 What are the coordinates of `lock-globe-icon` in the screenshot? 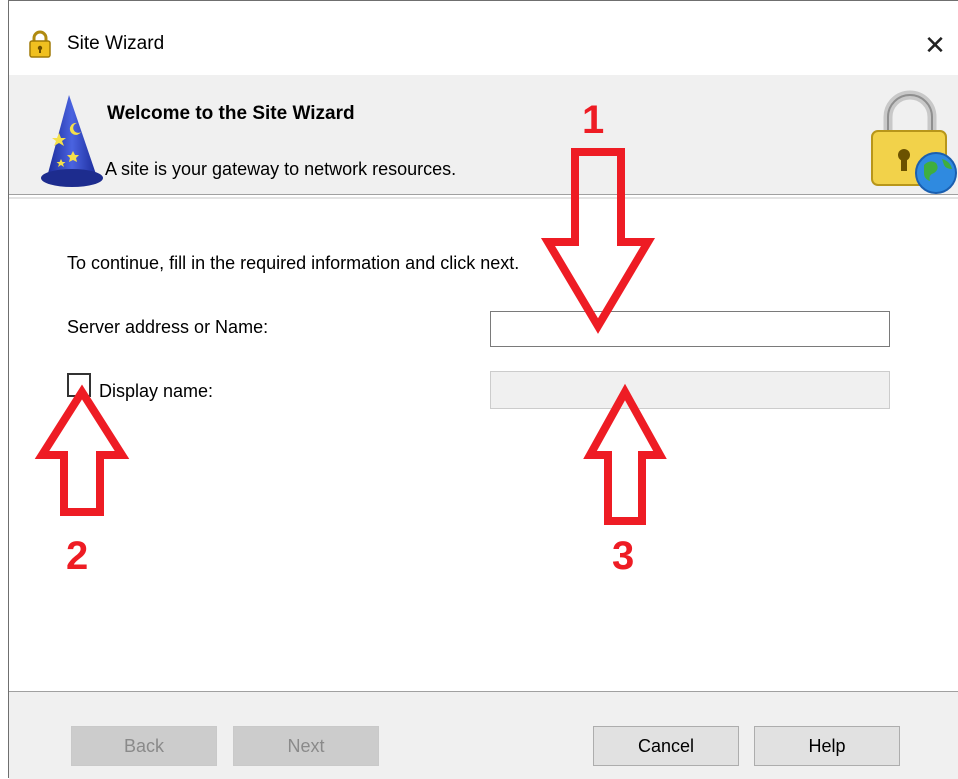 It's located at (914, 142).